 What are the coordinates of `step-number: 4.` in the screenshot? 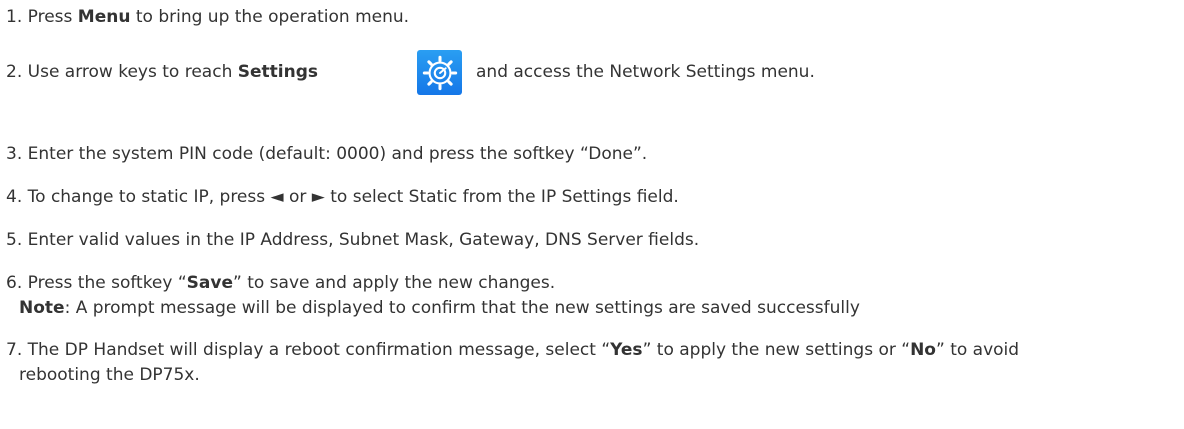 It's located at (14, 197).